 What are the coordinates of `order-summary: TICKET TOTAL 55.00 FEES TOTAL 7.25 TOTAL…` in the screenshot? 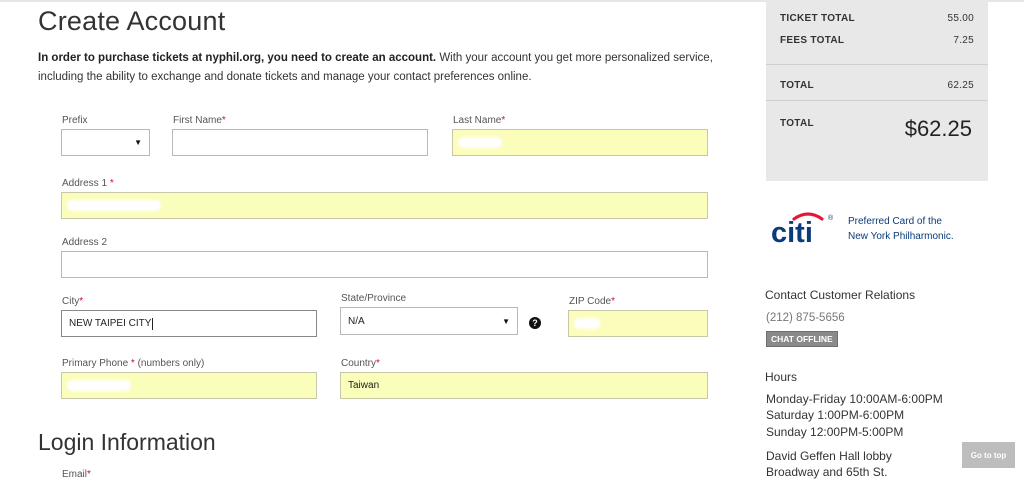 It's located at (877, 90).